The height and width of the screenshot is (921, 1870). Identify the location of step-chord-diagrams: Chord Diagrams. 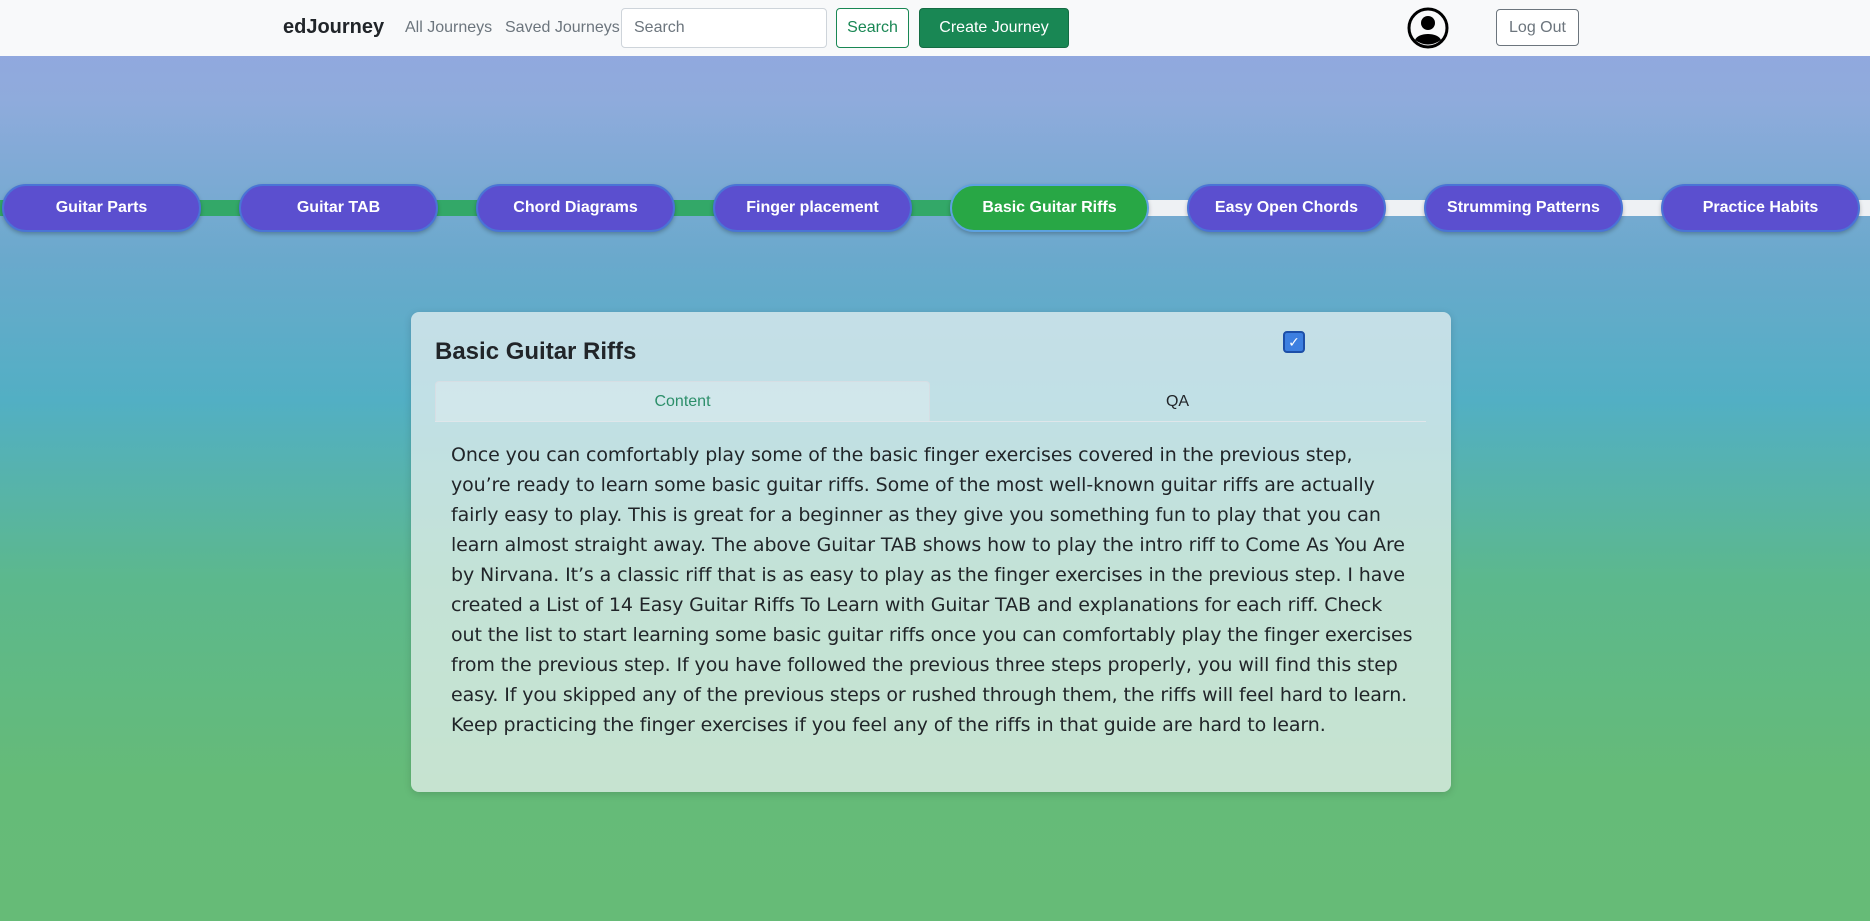
(575, 208).